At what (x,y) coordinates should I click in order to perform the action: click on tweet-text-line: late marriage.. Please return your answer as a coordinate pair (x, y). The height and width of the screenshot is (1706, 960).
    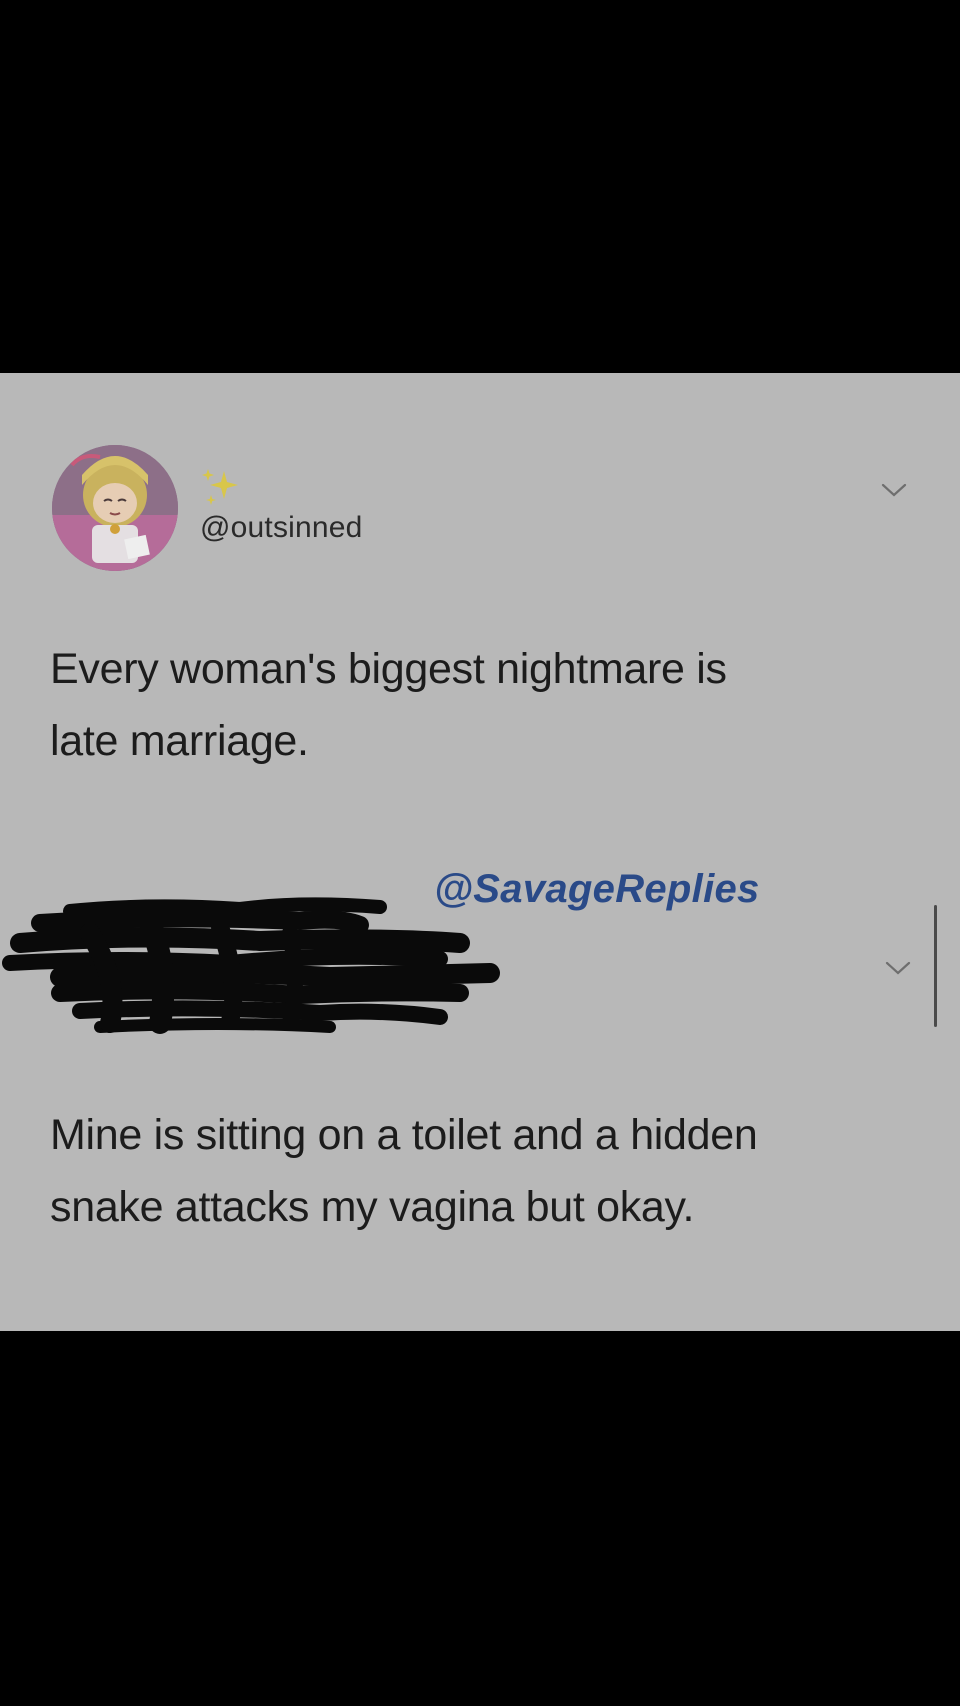
    Looking at the image, I should click on (179, 741).